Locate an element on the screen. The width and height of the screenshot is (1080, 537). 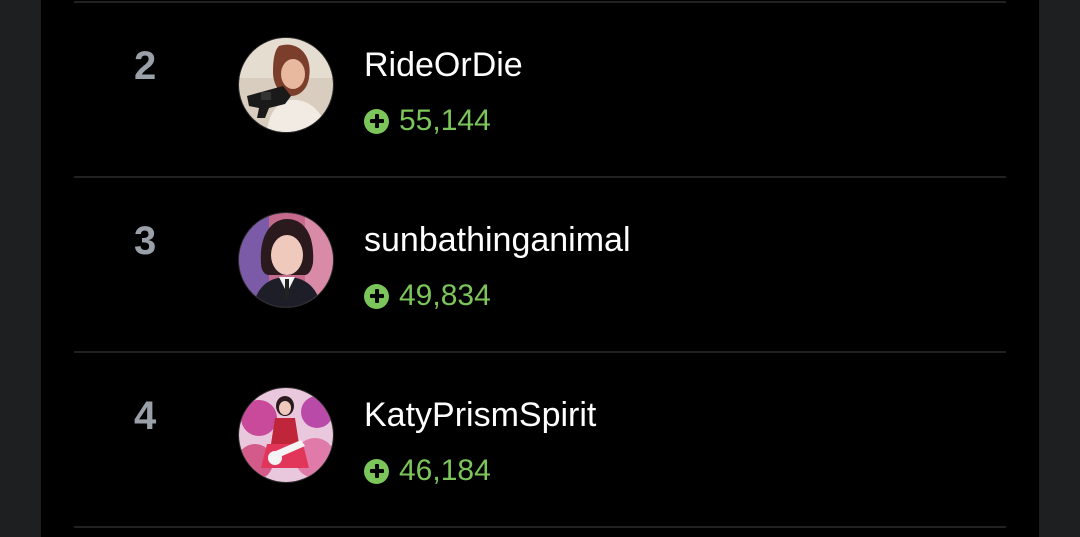
username: KatyPrismSpirit is located at coordinates (480, 415).